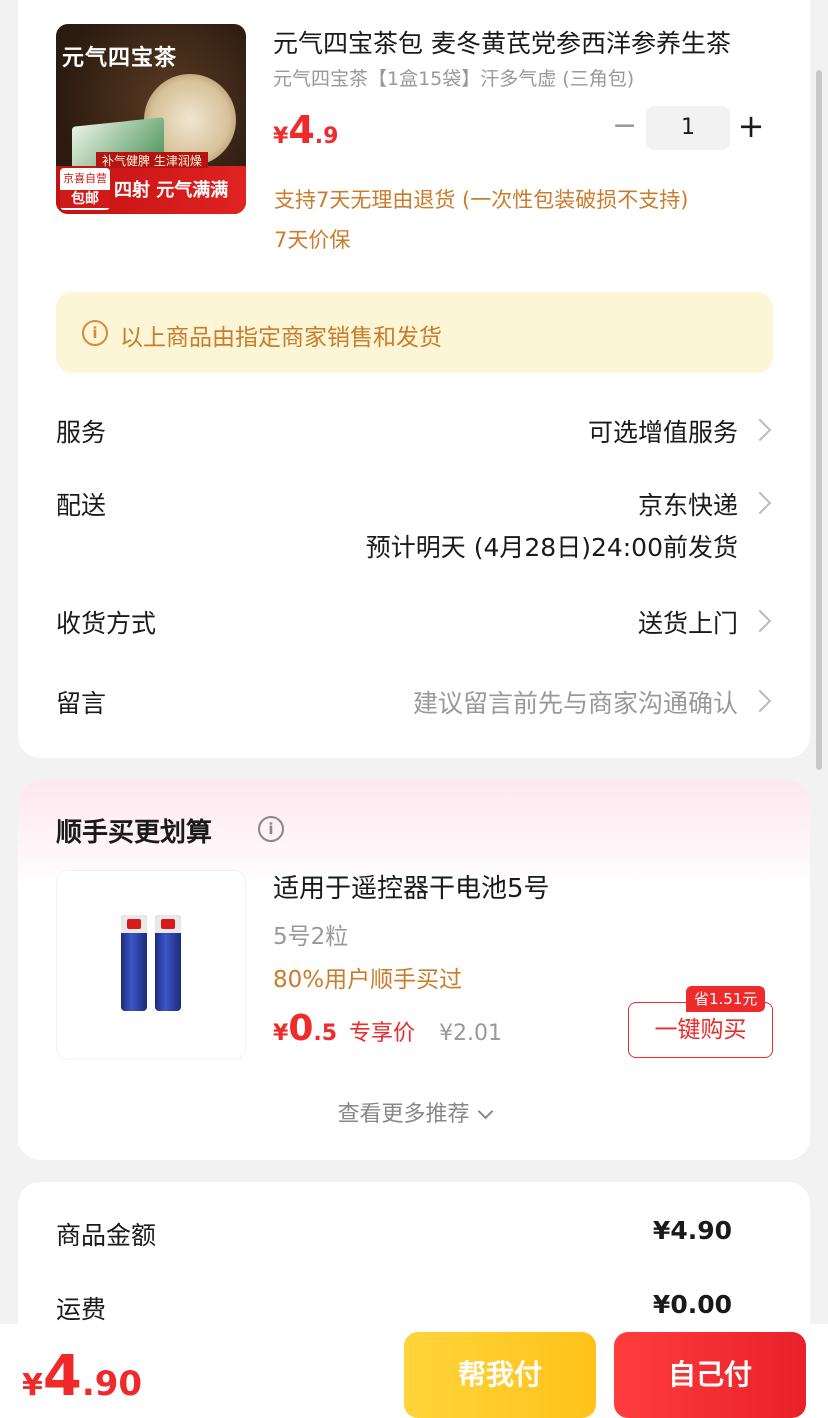 The height and width of the screenshot is (1418, 828). Describe the element at coordinates (575, 702) in the screenshot. I see `message-input: 建议留言前先与商家沟通确认` at that location.